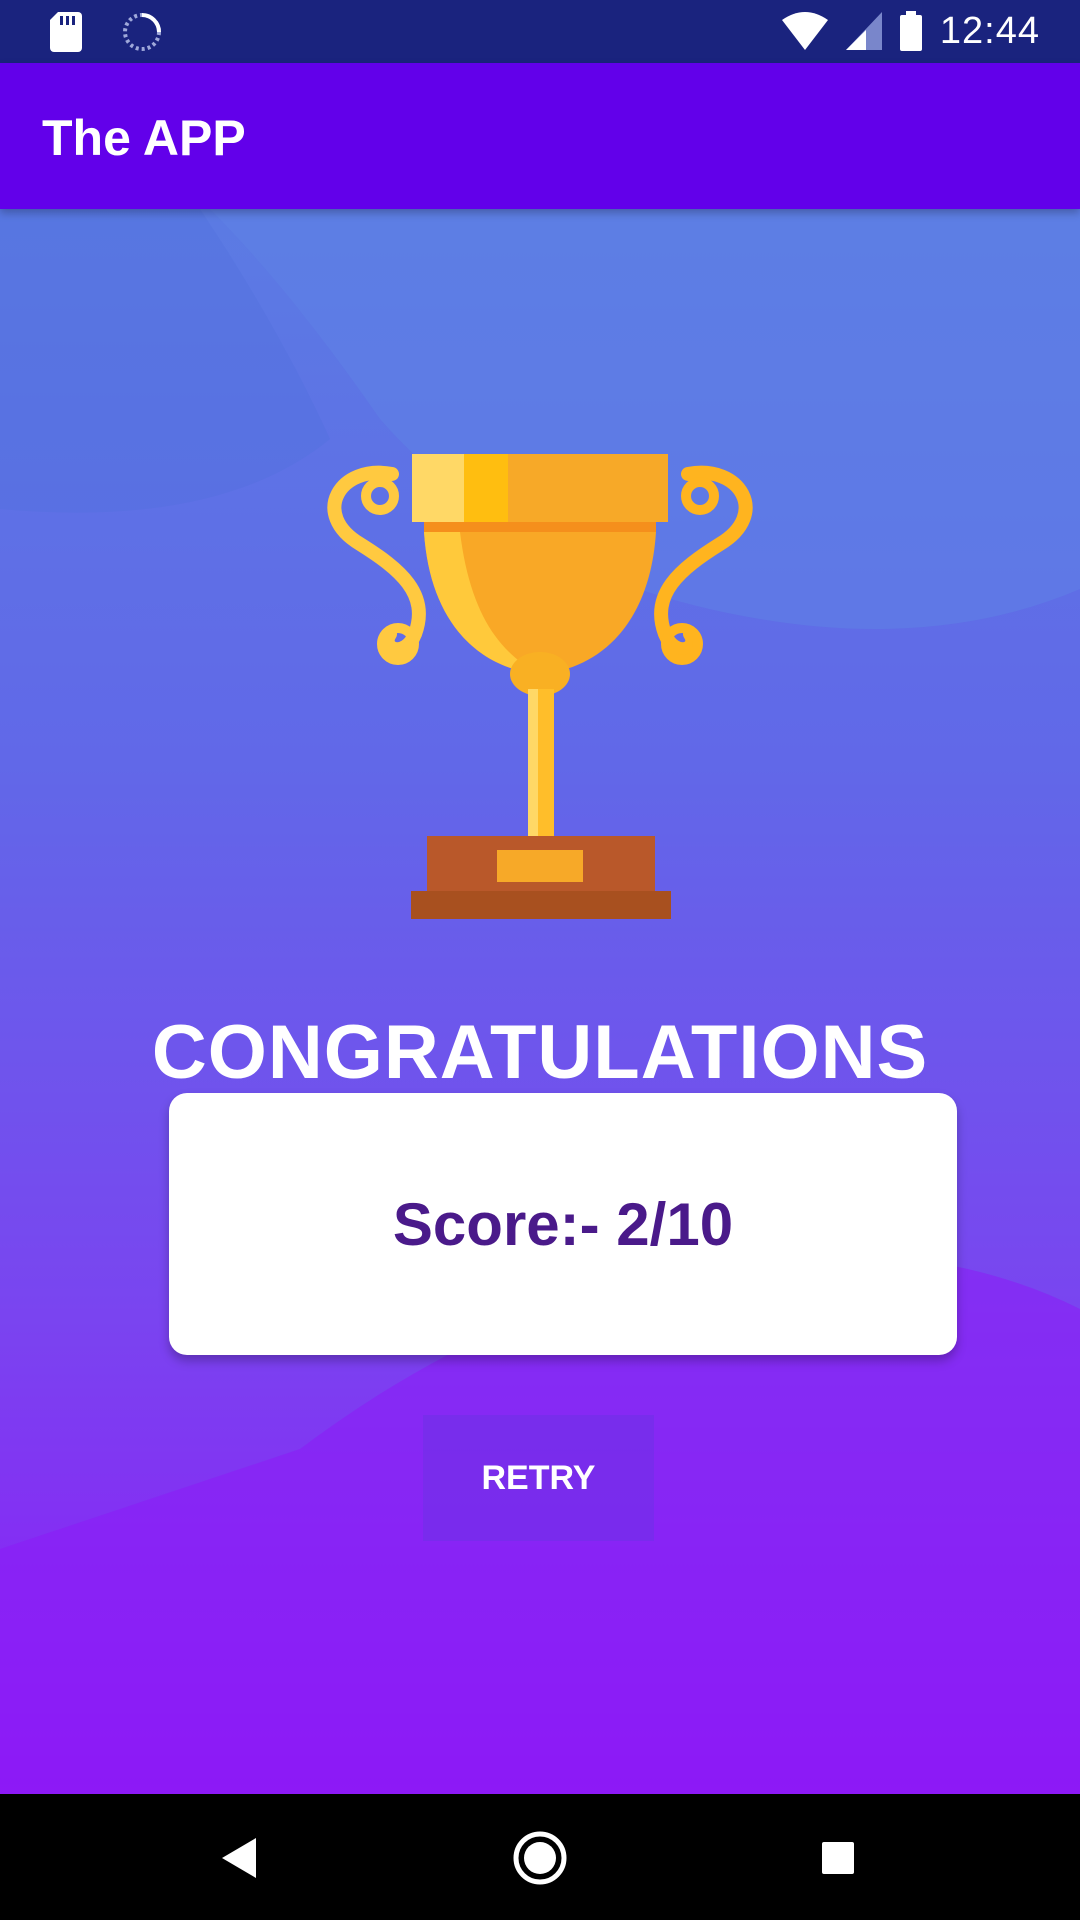 The image size is (1080, 1920). I want to click on recents-icon, so click(838, 1858).